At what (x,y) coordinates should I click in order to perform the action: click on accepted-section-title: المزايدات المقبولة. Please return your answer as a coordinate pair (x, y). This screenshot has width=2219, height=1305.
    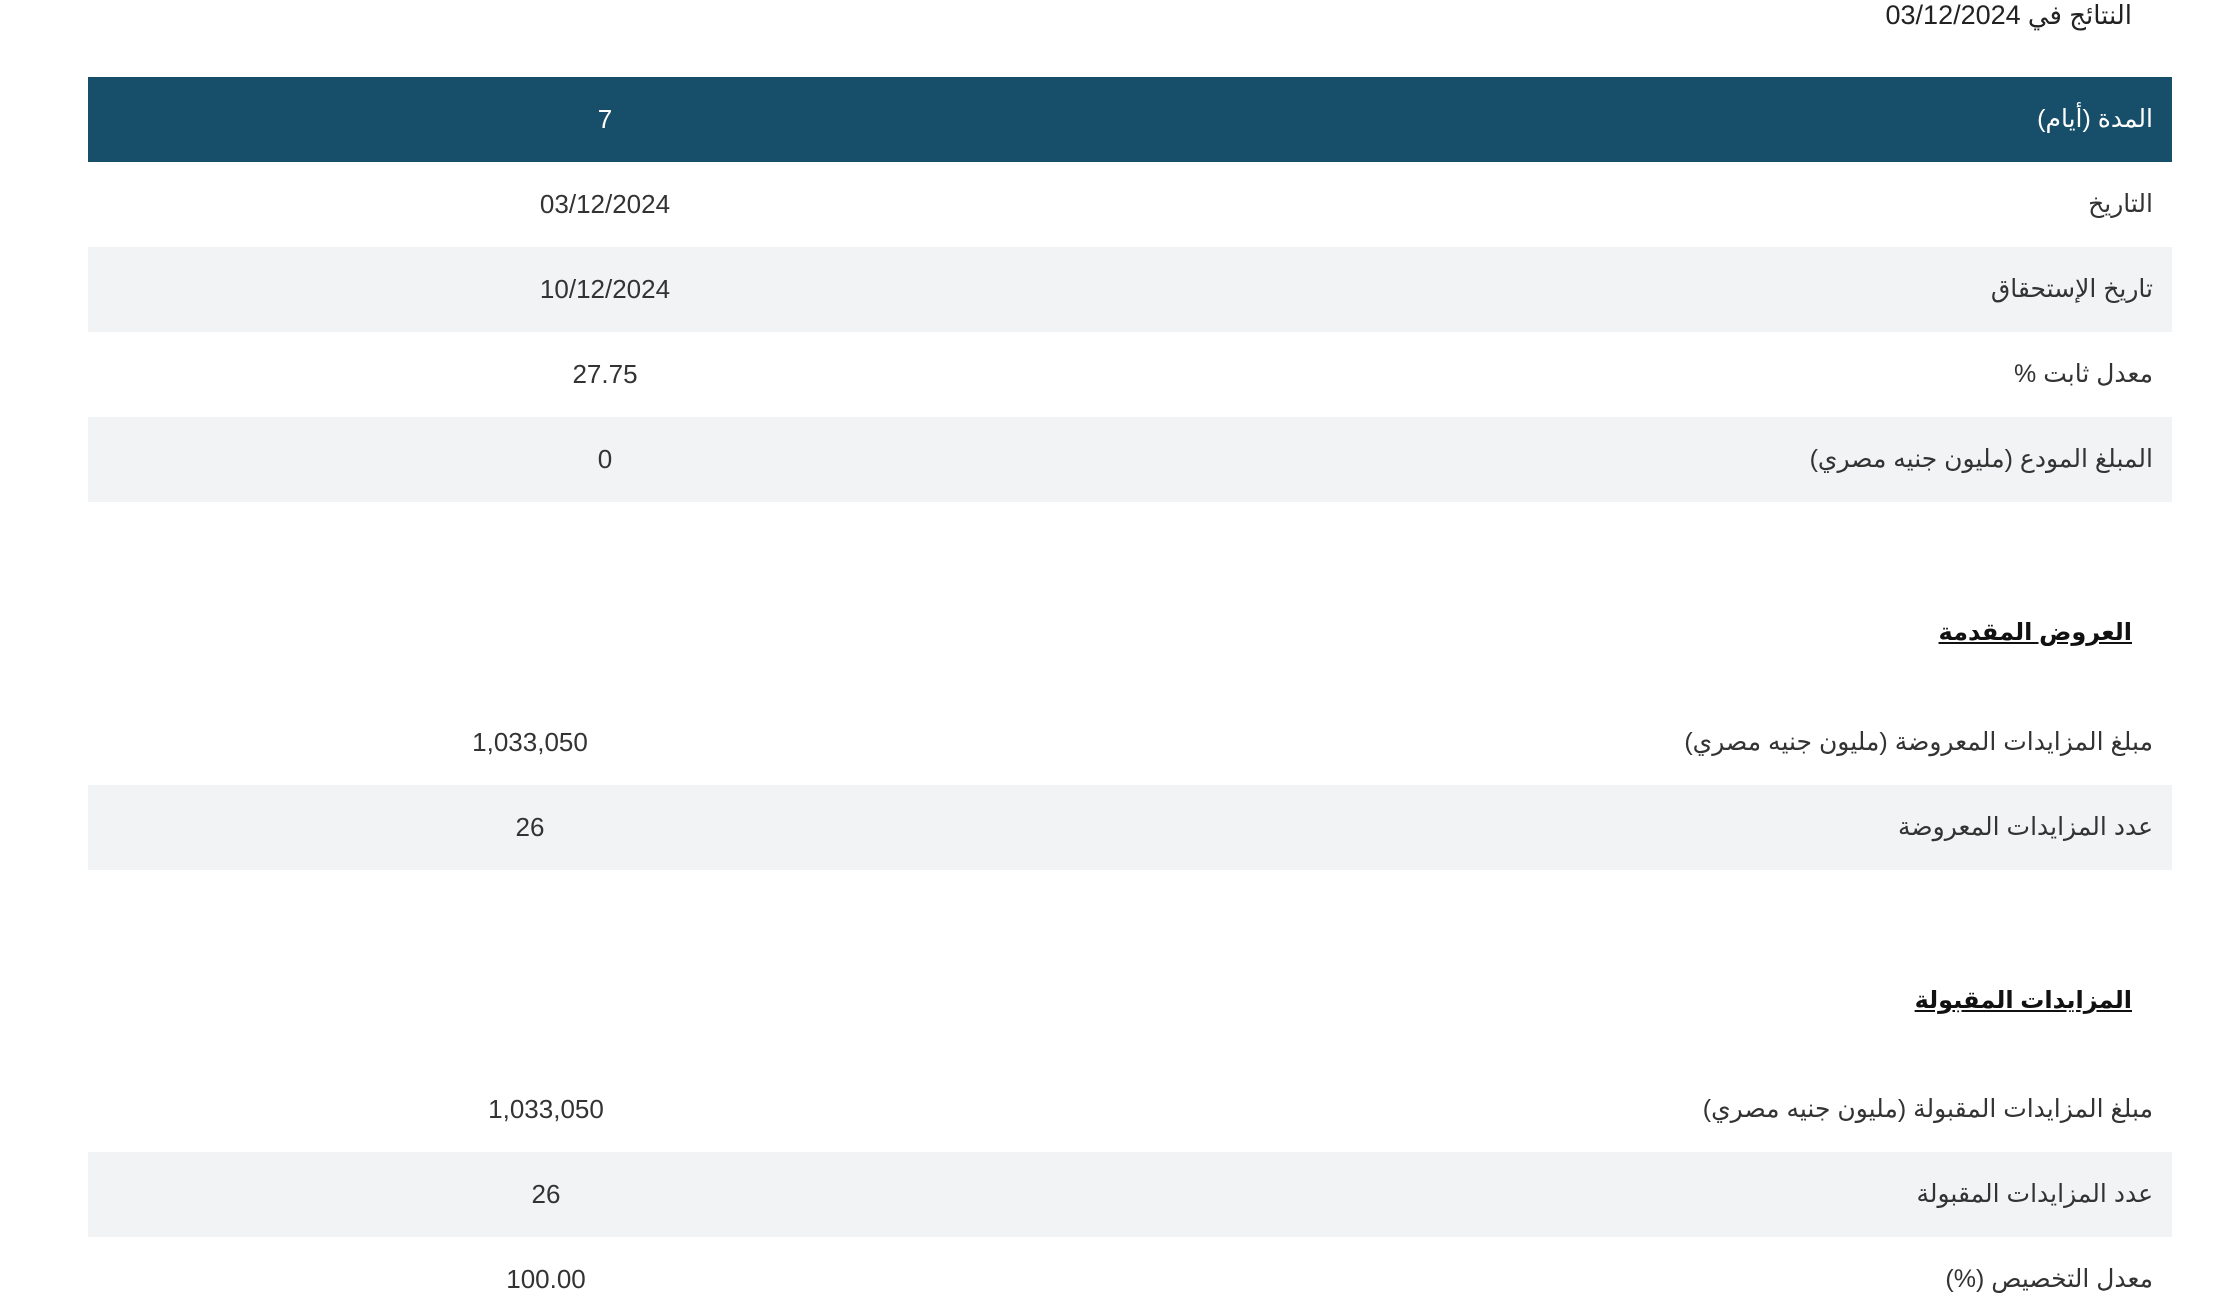
    Looking at the image, I should click on (2023, 1000).